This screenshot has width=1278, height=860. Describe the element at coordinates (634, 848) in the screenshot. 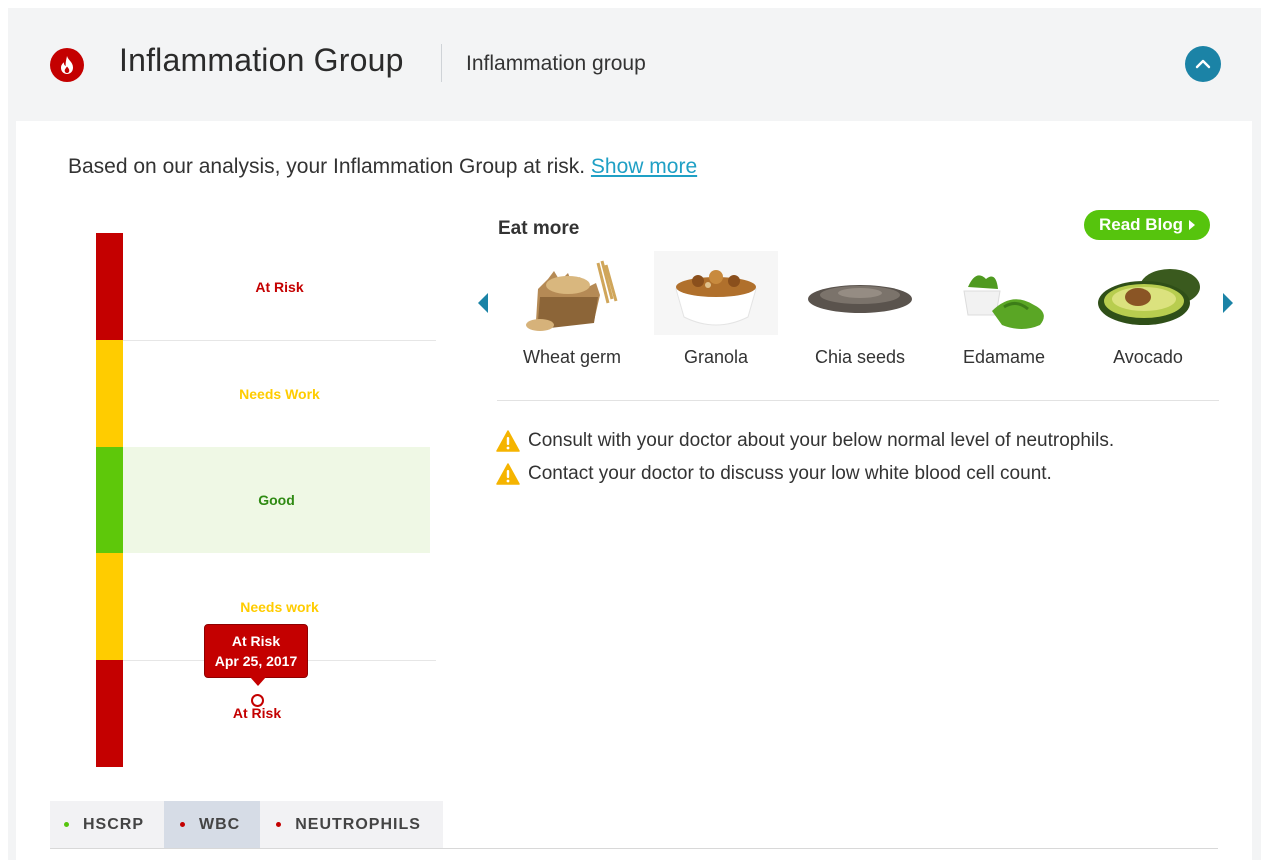

I see `tabs-underline` at that location.